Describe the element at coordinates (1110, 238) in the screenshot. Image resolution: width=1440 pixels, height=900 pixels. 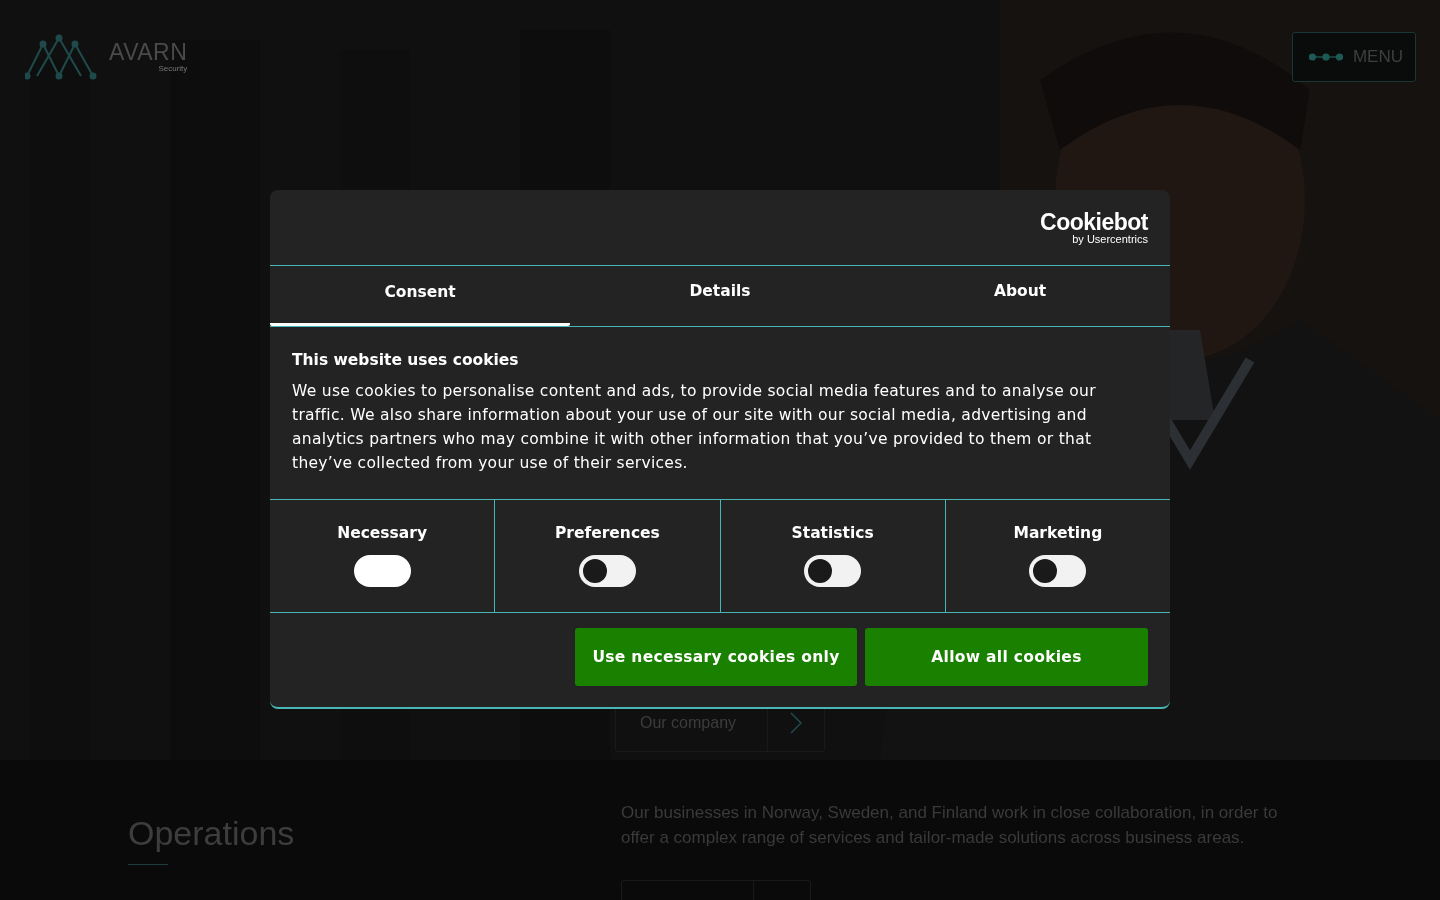
I see `brand-byline: by Usercentrics` at that location.